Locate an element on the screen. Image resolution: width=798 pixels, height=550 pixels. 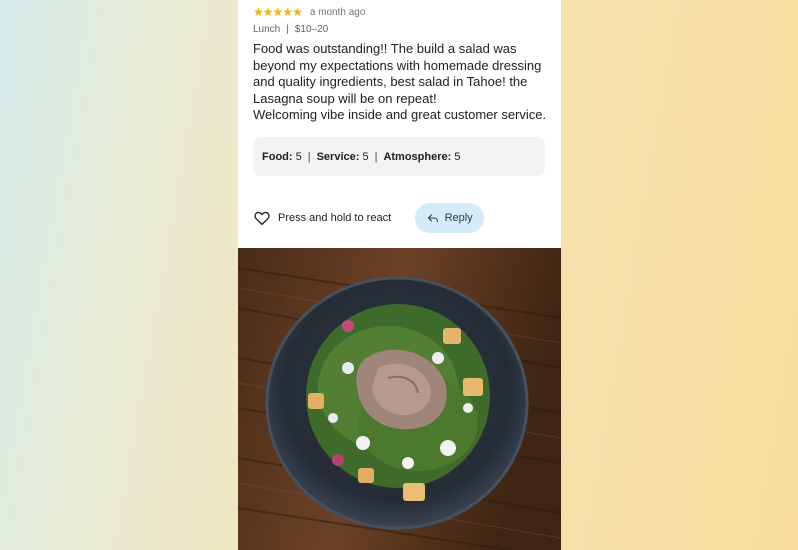
star-rating: ★ ★ ★ ★ ★ is located at coordinates (278, 12).